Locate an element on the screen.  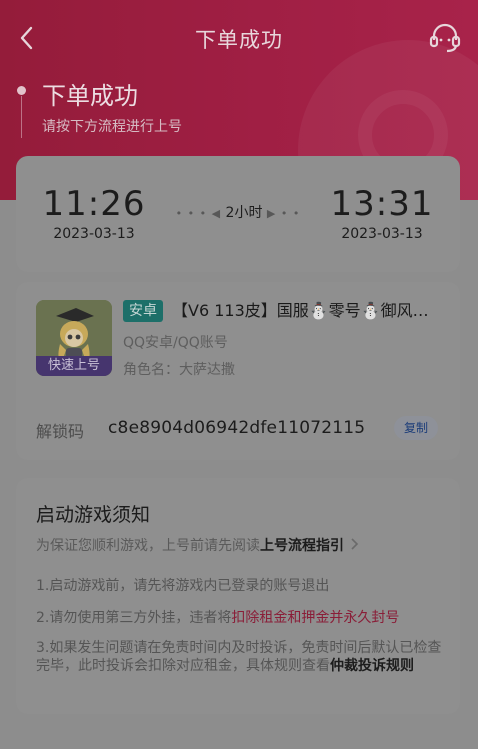
notice-subtitle: 为保证您顺利游戏，上号前请先阅读上号流程指引 is located at coordinates (198, 545).